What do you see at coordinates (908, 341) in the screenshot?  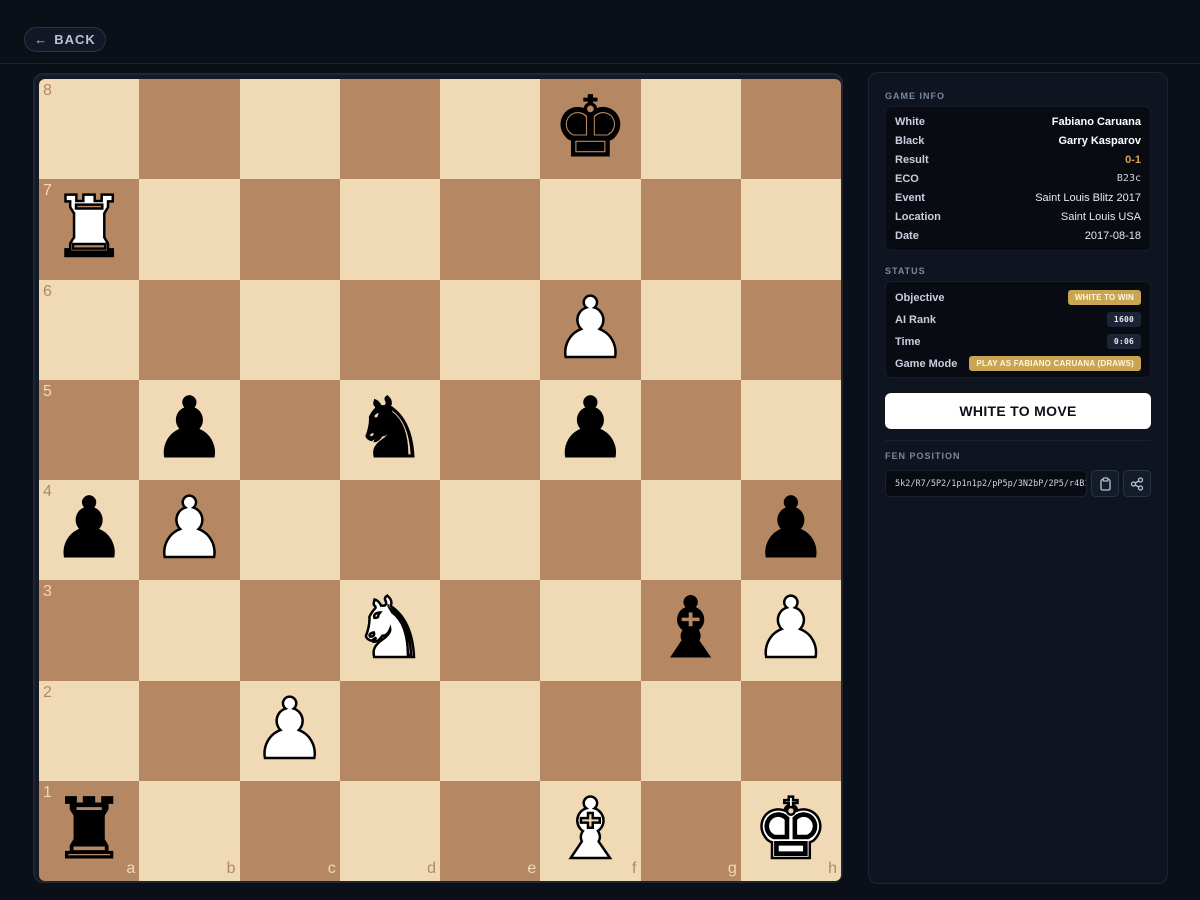 I see `status-label: Time` at bounding box center [908, 341].